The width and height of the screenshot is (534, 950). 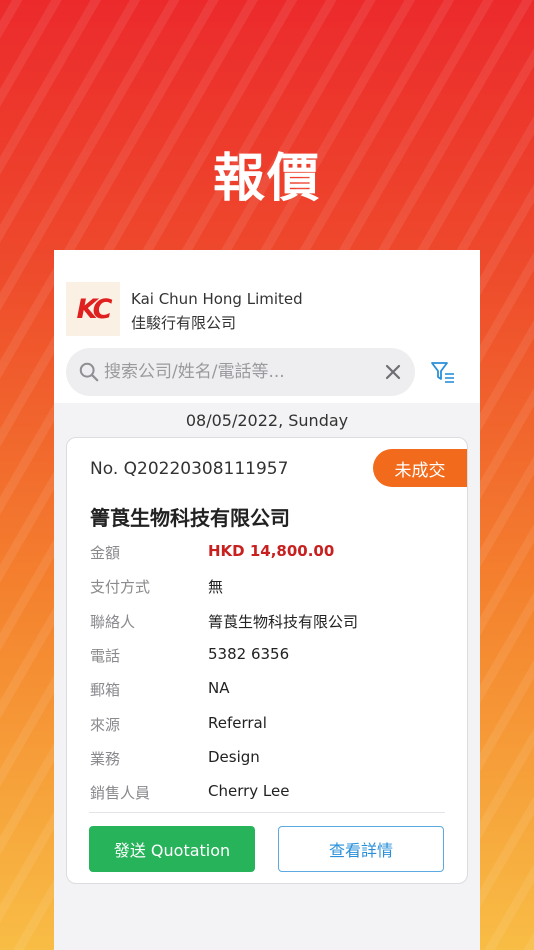 What do you see at coordinates (267, 812) in the screenshot?
I see `card-divider` at bounding box center [267, 812].